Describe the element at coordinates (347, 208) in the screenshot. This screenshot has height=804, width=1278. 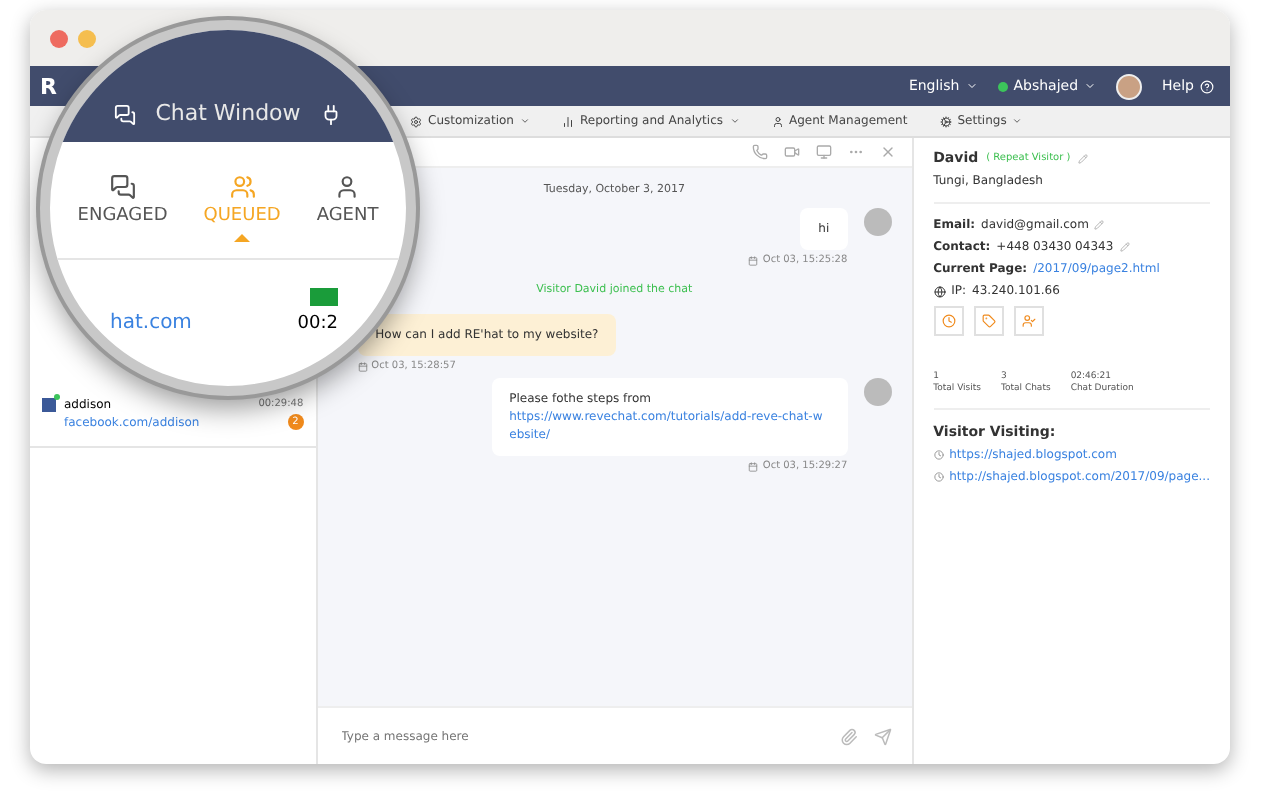
I see `queue-tab: AGENT` at that location.